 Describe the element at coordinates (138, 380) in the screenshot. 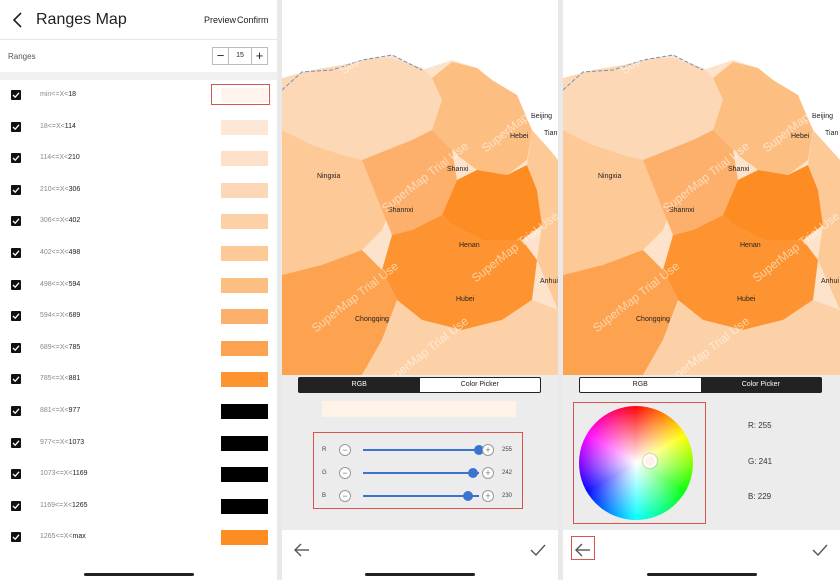

I see `list-item: 785<=X<881` at that location.